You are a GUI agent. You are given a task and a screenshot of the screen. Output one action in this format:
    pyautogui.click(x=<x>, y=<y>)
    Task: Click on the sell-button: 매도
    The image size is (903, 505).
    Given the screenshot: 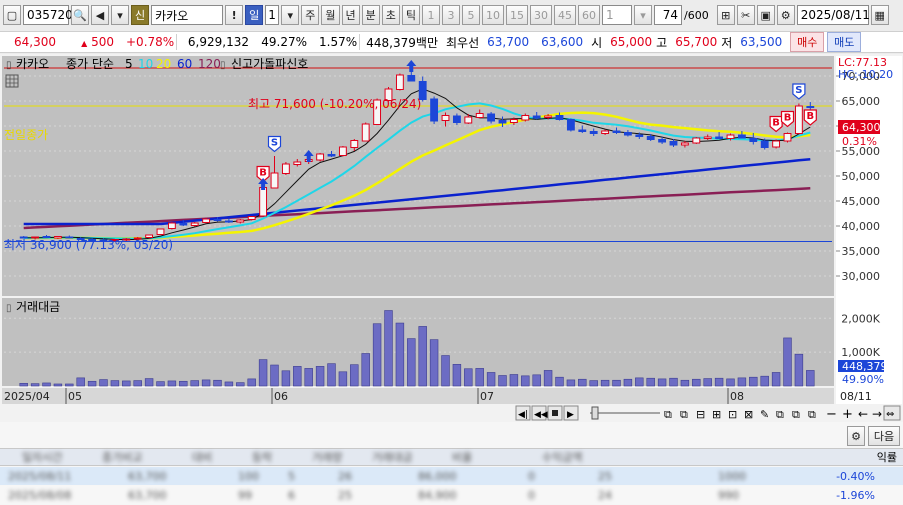 What is the action you would take?
    pyautogui.click(x=844, y=42)
    